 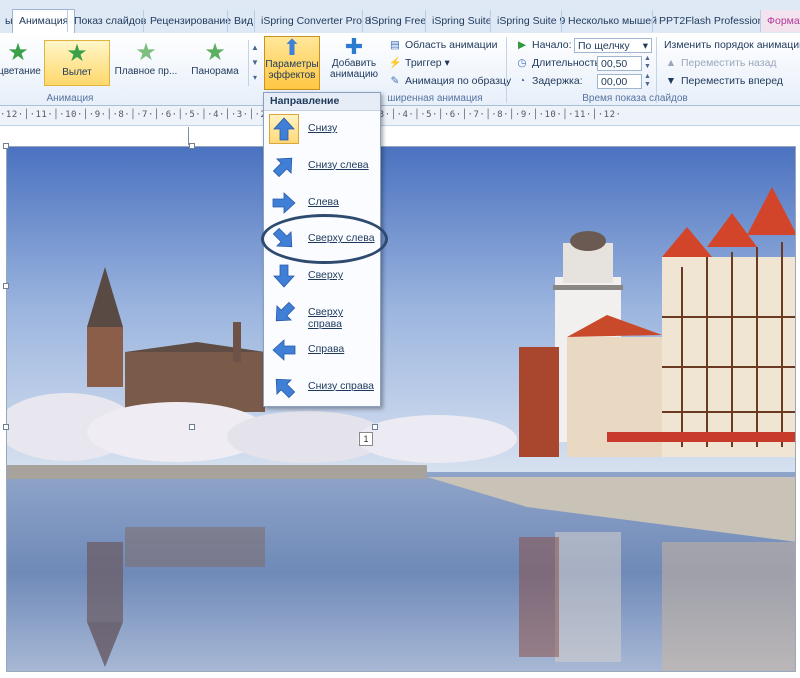 I want to click on move-back-label: Переместить назад, so click(x=729, y=63).